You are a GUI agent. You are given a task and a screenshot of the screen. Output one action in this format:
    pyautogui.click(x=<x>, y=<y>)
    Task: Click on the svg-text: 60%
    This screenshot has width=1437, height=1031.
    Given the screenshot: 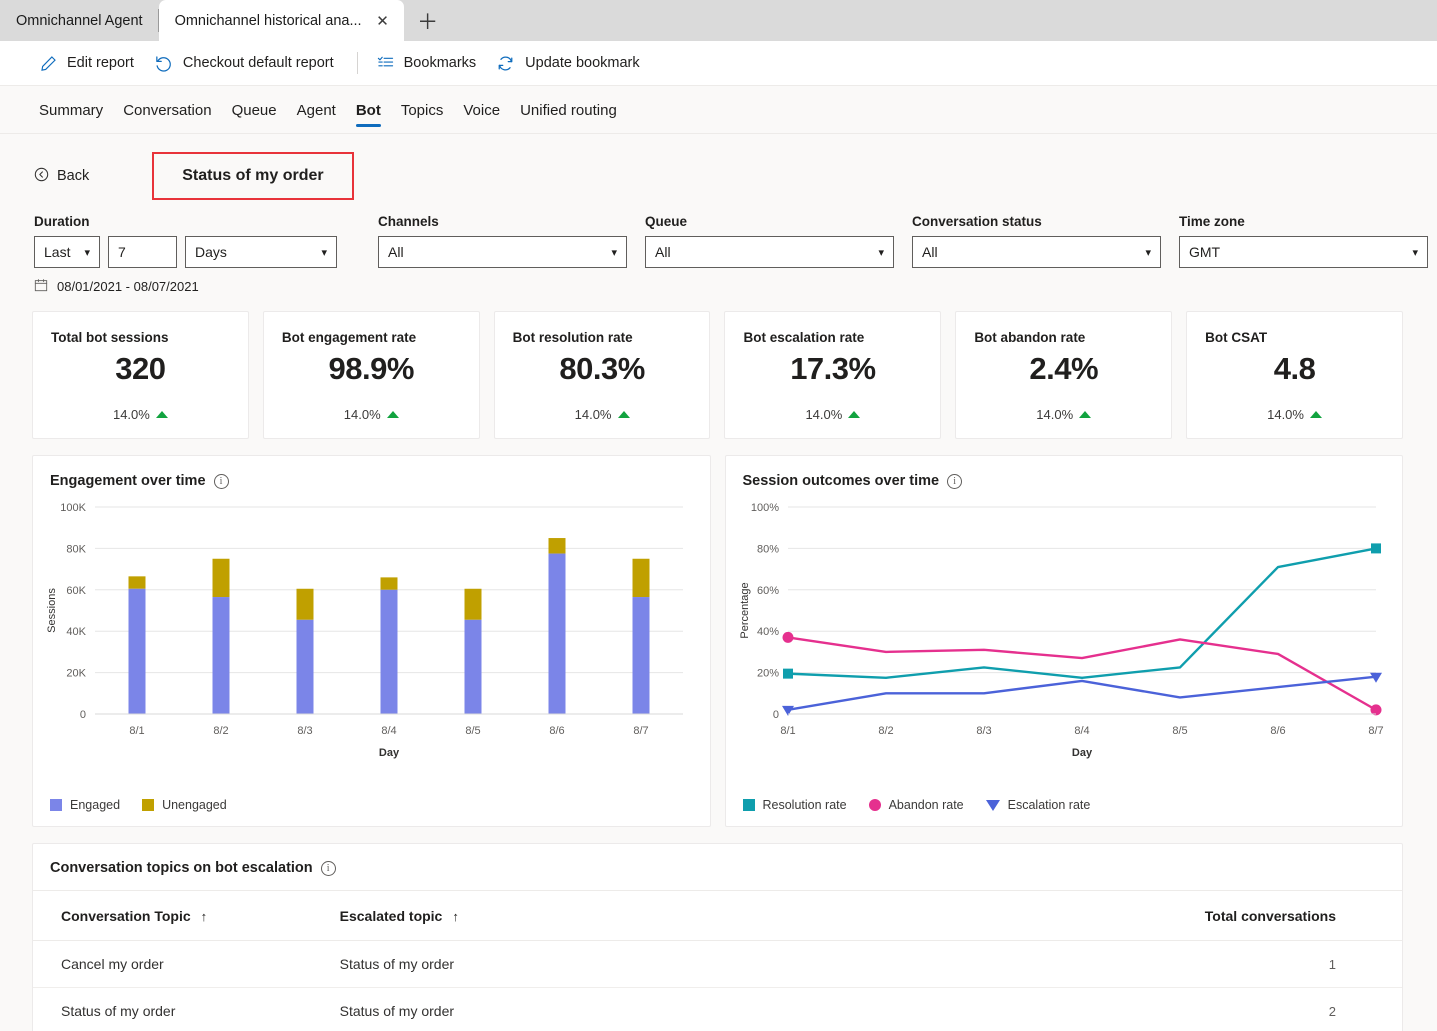 What is the action you would take?
    pyautogui.click(x=767, y=591)
    